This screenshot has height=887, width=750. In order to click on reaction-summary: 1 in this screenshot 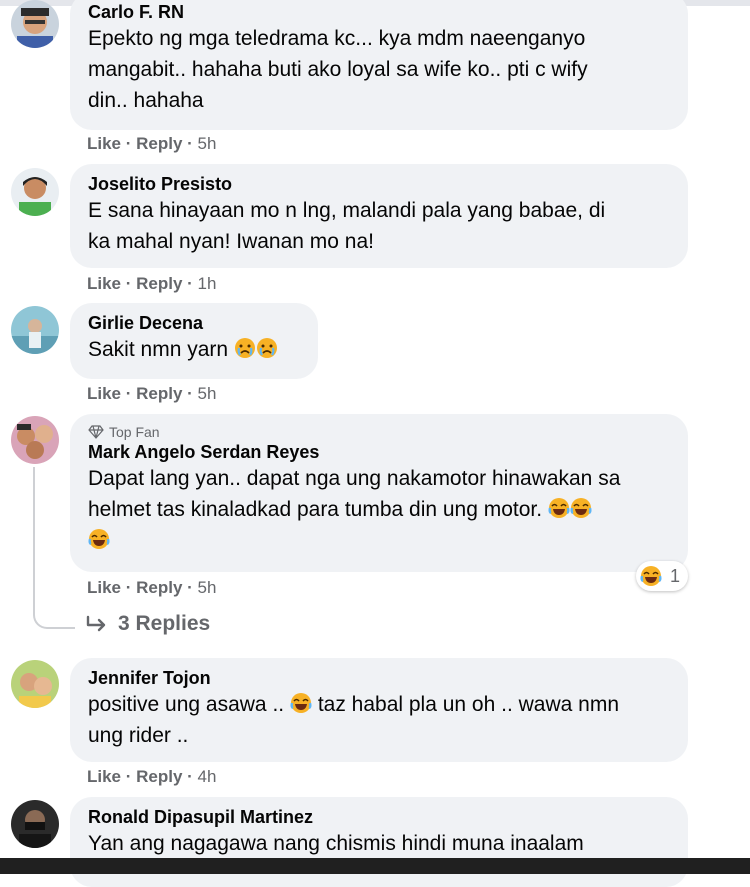, I will do `click(662, 576)`.